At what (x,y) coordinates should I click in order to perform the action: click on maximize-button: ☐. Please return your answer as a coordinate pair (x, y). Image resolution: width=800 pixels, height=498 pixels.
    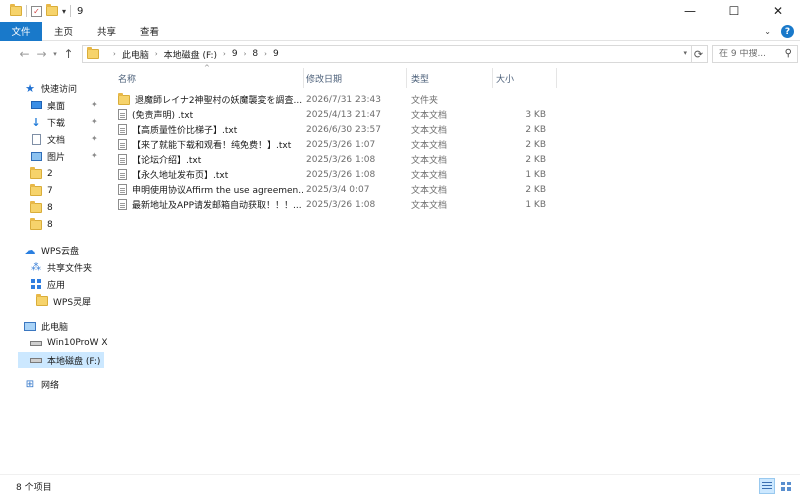
    Looking at the image, I should click on (734, 11).